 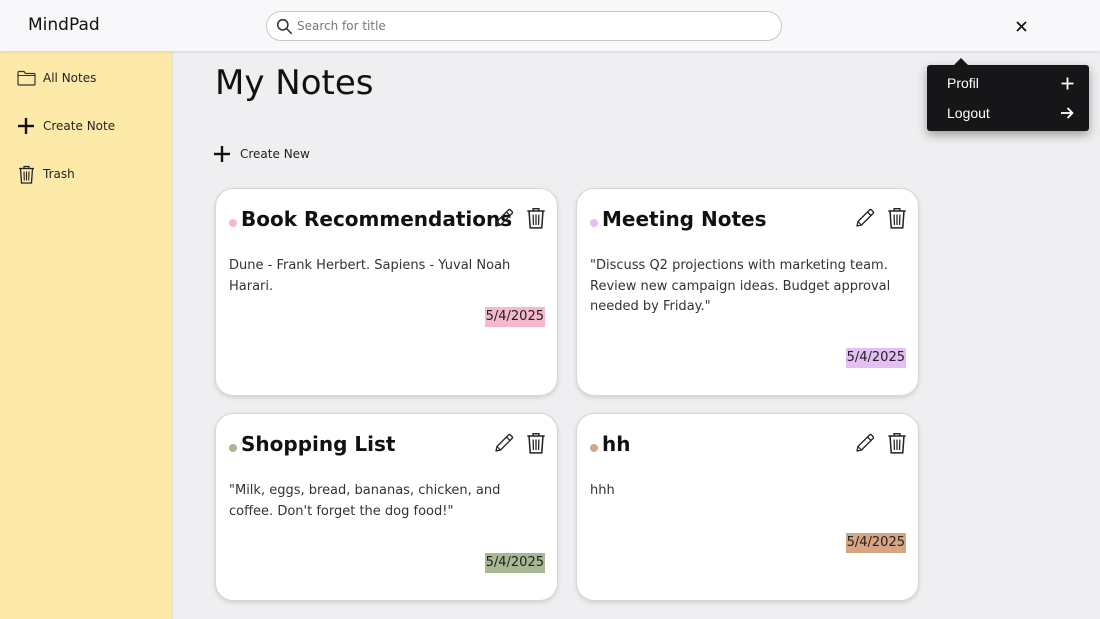 I want to click on sidebar-item-create-note: Create Note, so click(x=65, y=126).